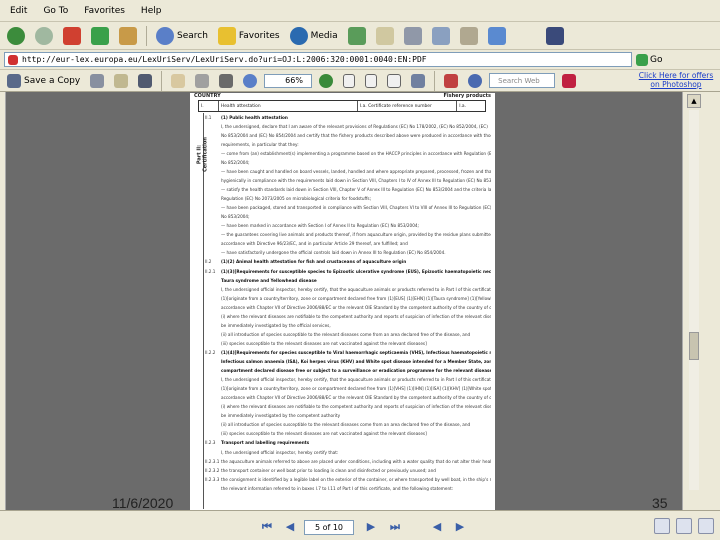 Image resolution: width=720 pixels, height=540 pixels. Describe the element at coordinates (290, 527) in the screenshot. I see `previous-page-button: ◀` at that location.